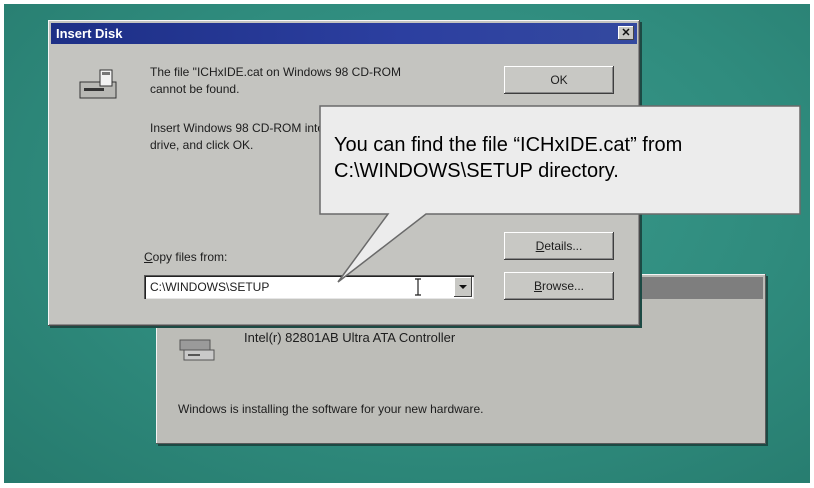  What do you see at coordinates (476, 171) in the screenshot?
I see `callout-line-2: C:\WINDOWS\SETUP directory.` at bounding box center [476, 171].